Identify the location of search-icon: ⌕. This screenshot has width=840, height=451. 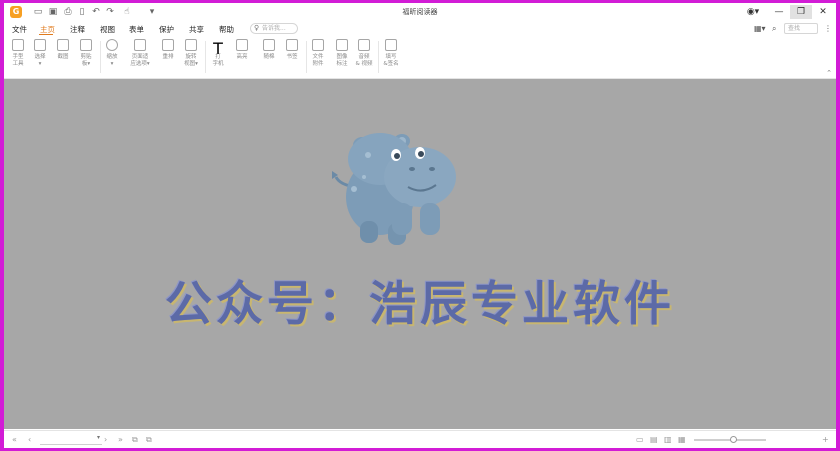
(774, 29).